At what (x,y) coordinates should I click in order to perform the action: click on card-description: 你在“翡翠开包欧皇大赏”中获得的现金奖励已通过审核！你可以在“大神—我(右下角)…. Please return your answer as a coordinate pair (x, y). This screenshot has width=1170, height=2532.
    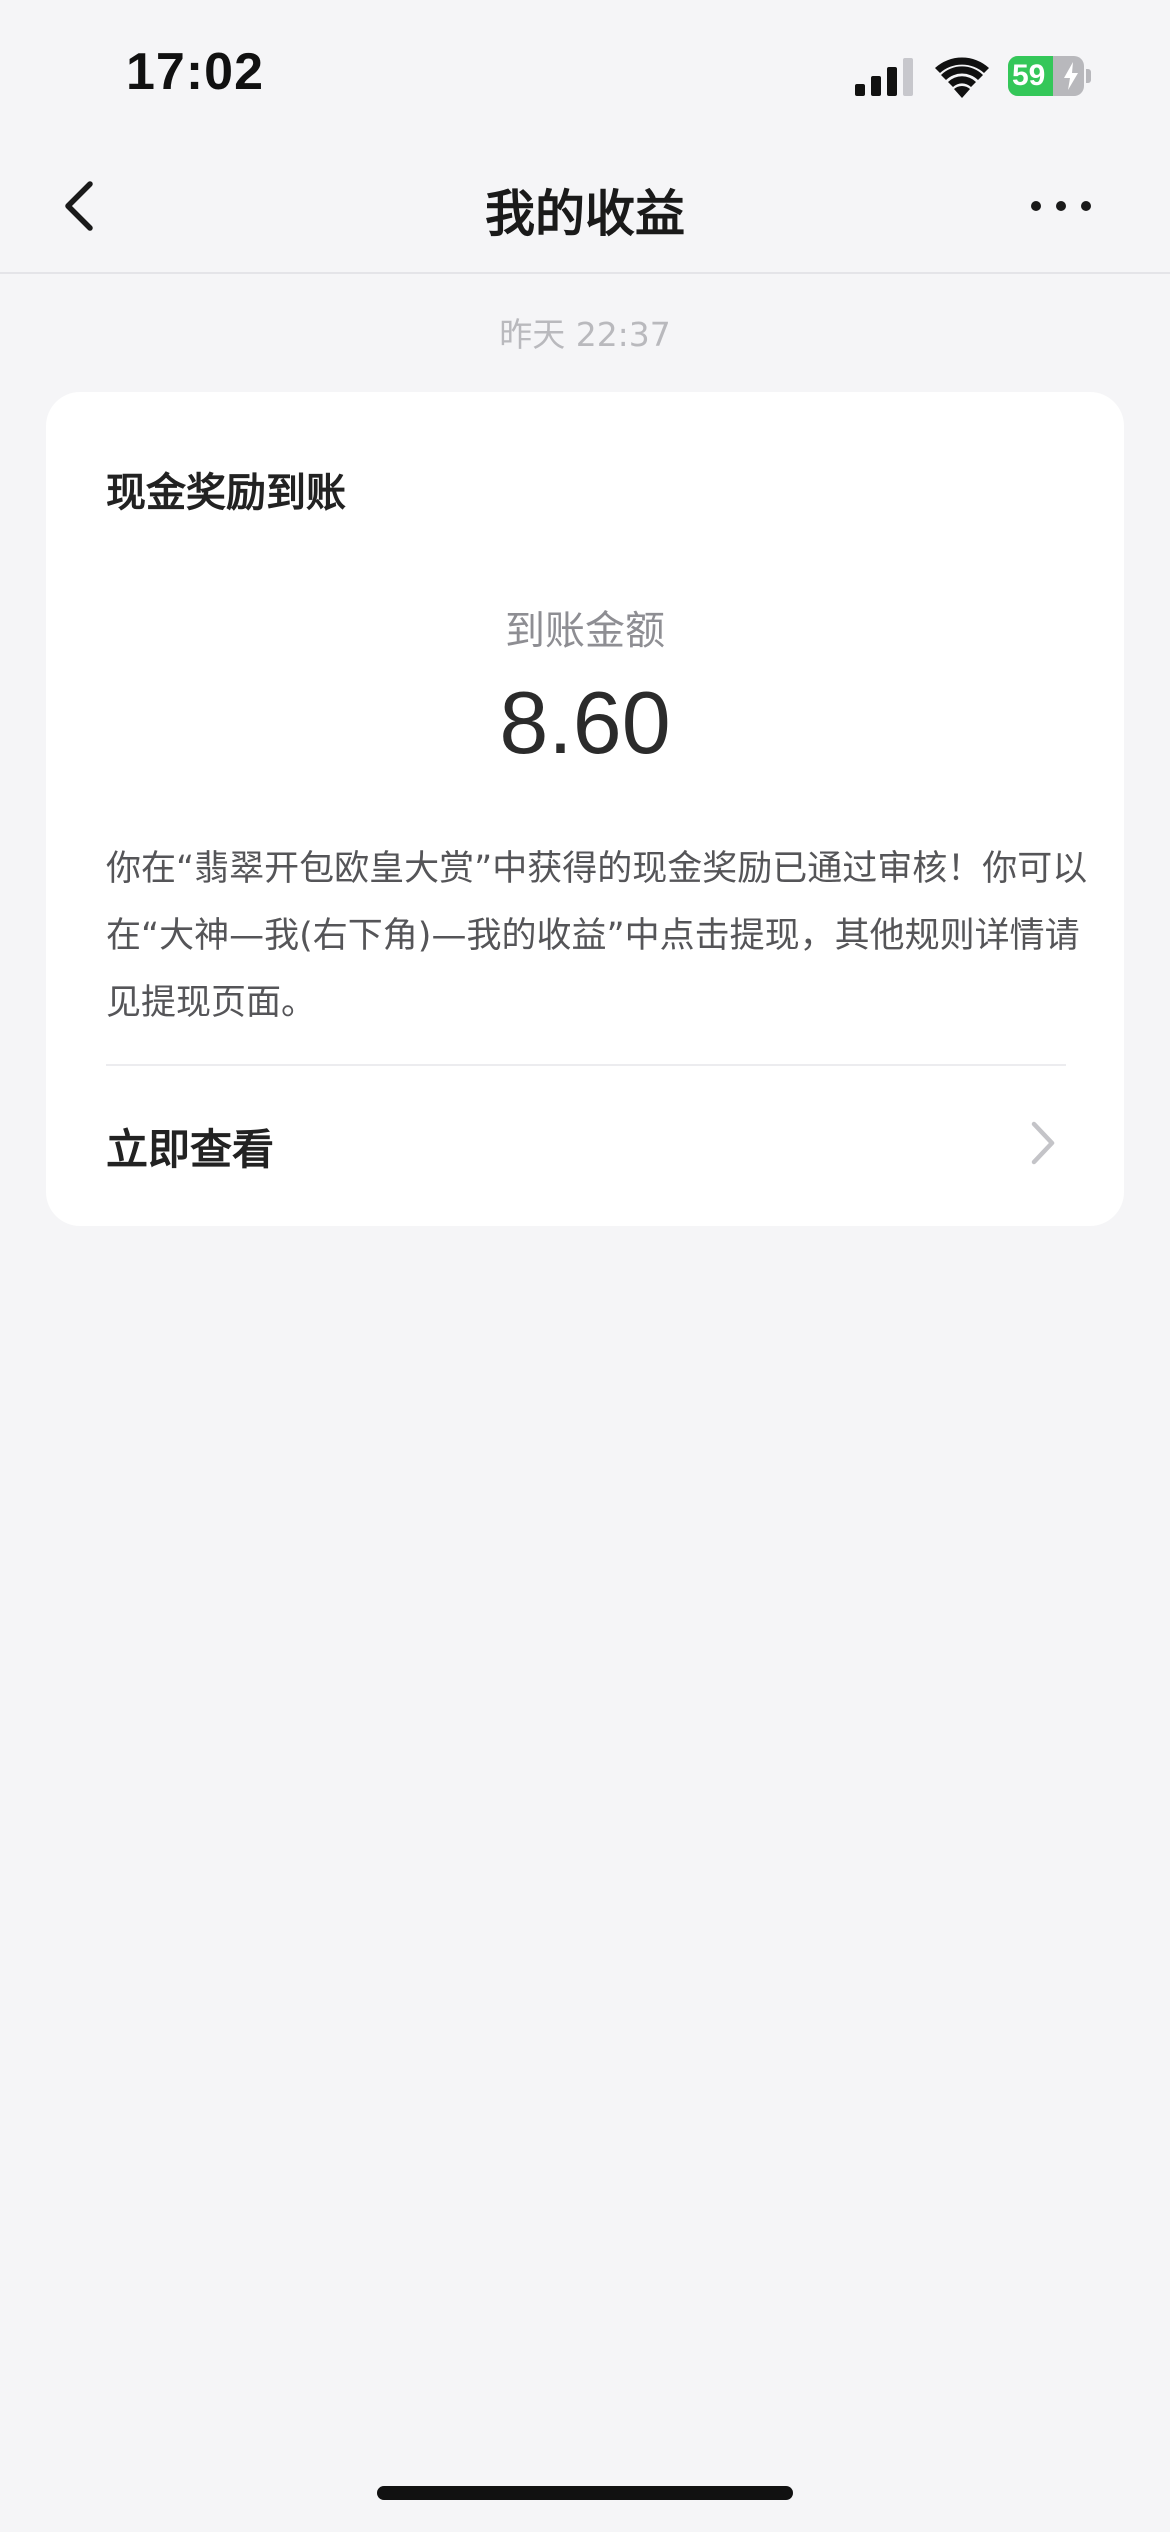
    Looking at the image, I should click on (597, 936).